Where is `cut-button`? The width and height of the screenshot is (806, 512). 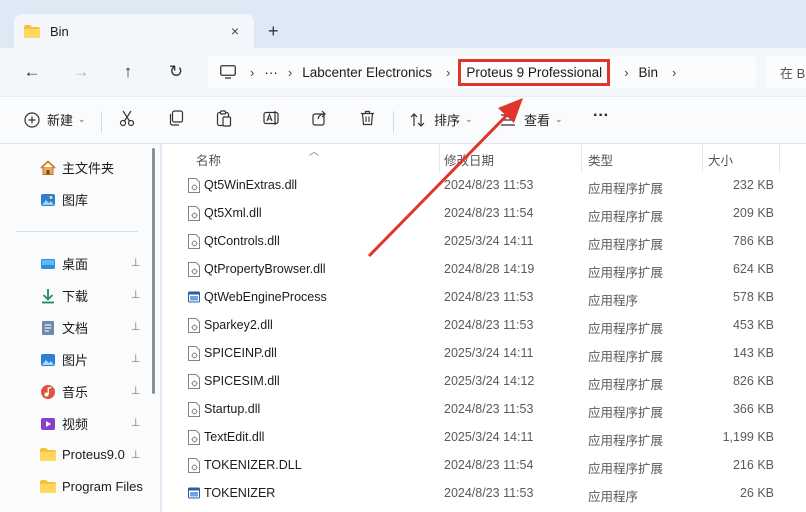 cut-button is located at coordinates (127, 118).